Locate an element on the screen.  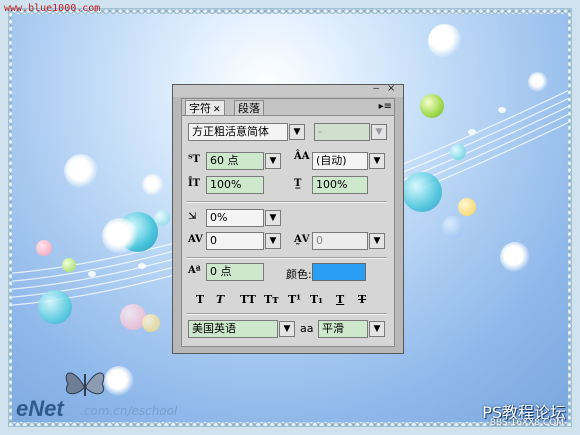
horizontal-scale-field: 100% is located at coordinates (340, 185).